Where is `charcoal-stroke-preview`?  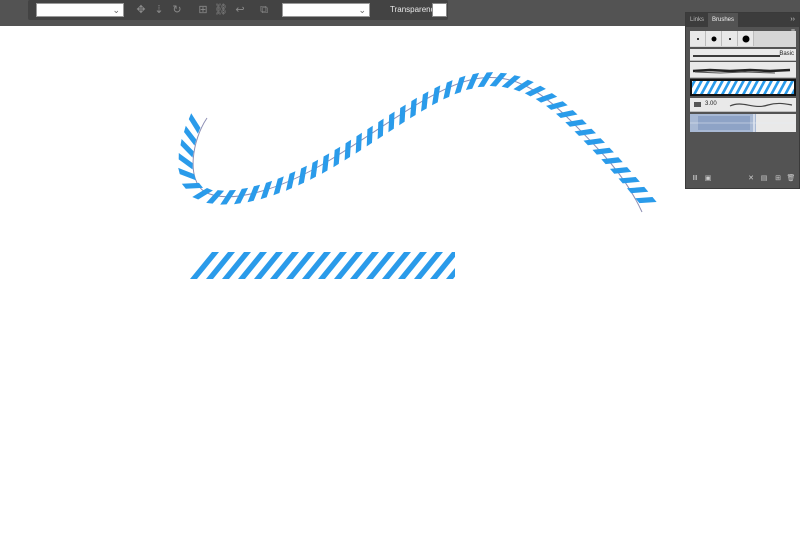
charcoal-stroke-preview is located at coordinates (741, 71).